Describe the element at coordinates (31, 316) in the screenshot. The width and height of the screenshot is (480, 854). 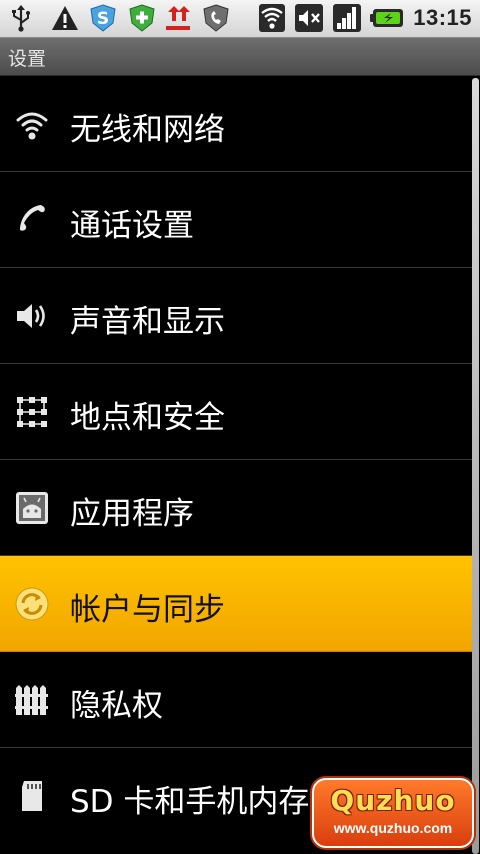
I see `speaker-icon` at that location.